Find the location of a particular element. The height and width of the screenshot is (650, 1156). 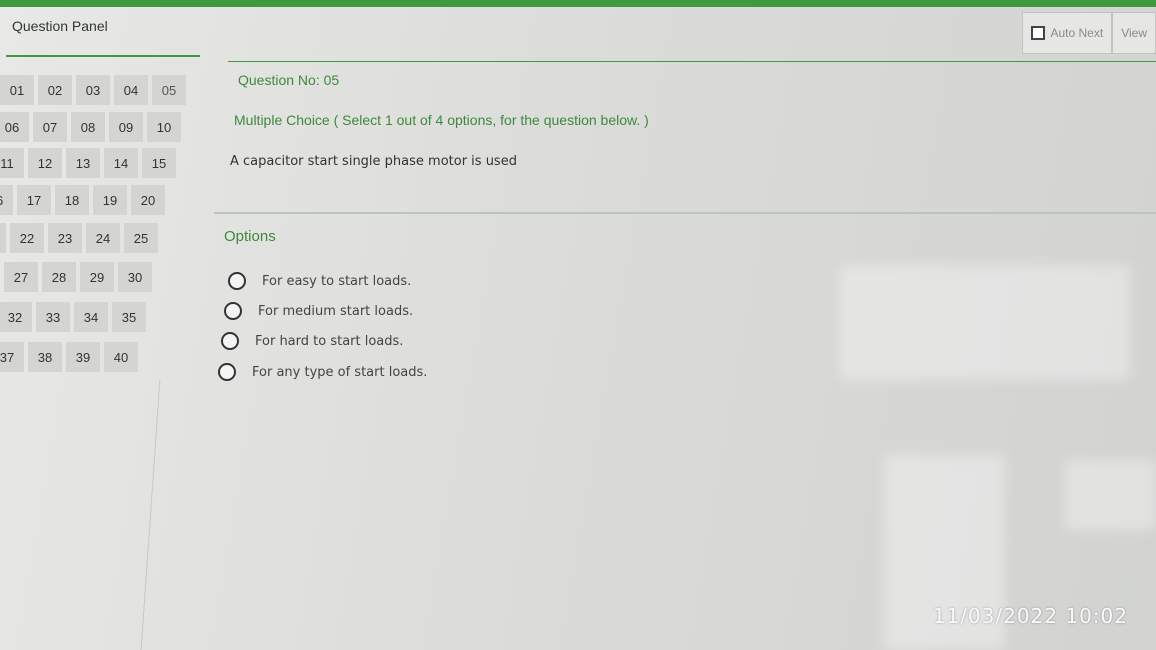

question-button: 19 is located at coordinates (110, 200).